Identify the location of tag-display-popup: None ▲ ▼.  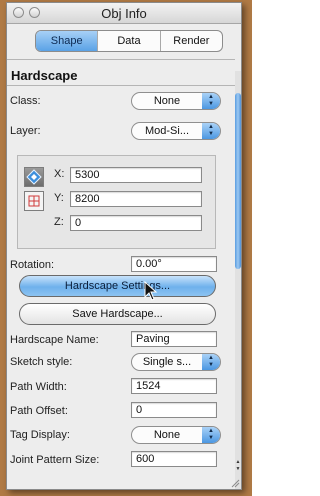
(176, 435).